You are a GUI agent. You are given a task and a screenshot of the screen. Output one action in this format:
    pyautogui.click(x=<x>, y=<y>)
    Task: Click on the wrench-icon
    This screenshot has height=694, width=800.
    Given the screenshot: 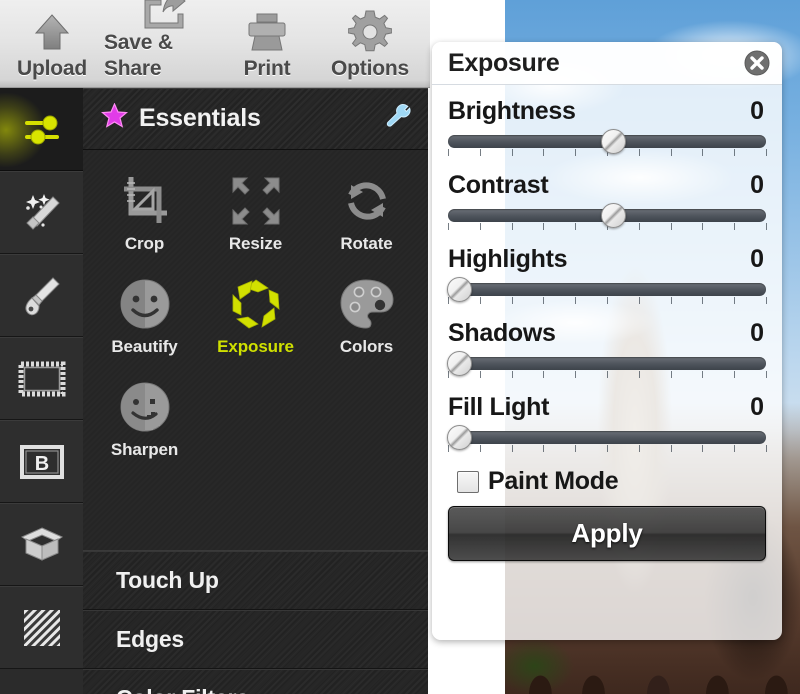 What is the action you would take?
    pyautogui.click(x=399, y=118)
    